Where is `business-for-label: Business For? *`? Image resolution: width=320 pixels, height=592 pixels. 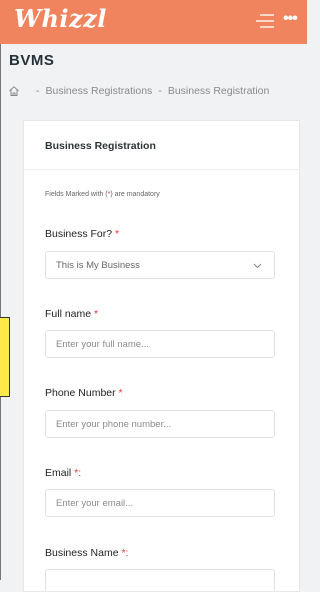
business-for-label: Business For? * is located at coordinates (82, 234).